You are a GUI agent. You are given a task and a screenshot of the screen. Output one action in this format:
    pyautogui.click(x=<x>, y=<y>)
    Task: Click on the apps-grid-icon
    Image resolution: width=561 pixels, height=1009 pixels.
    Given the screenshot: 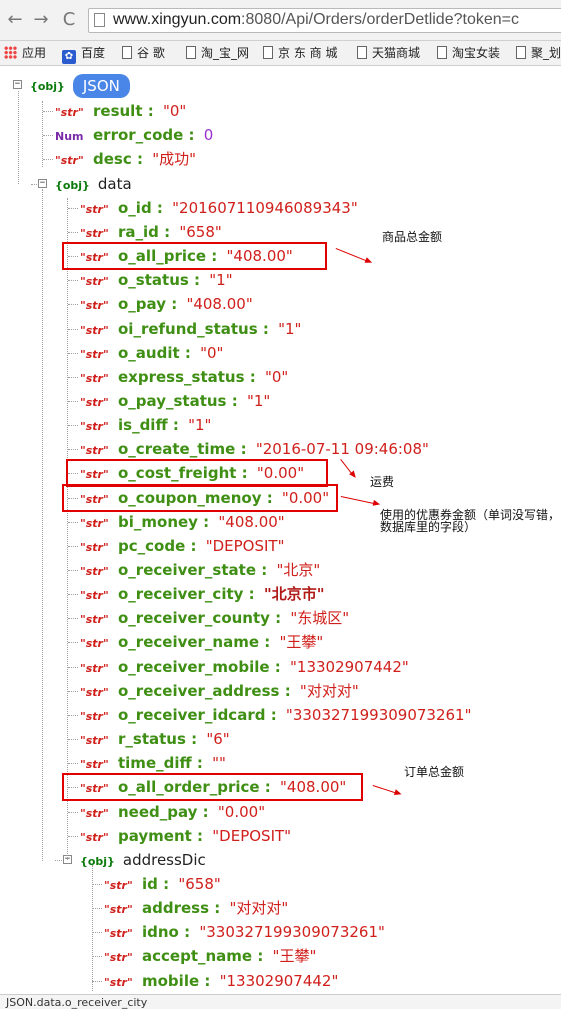 What is the action you would take?
    pyautogui.click(x=10, y=52)
    